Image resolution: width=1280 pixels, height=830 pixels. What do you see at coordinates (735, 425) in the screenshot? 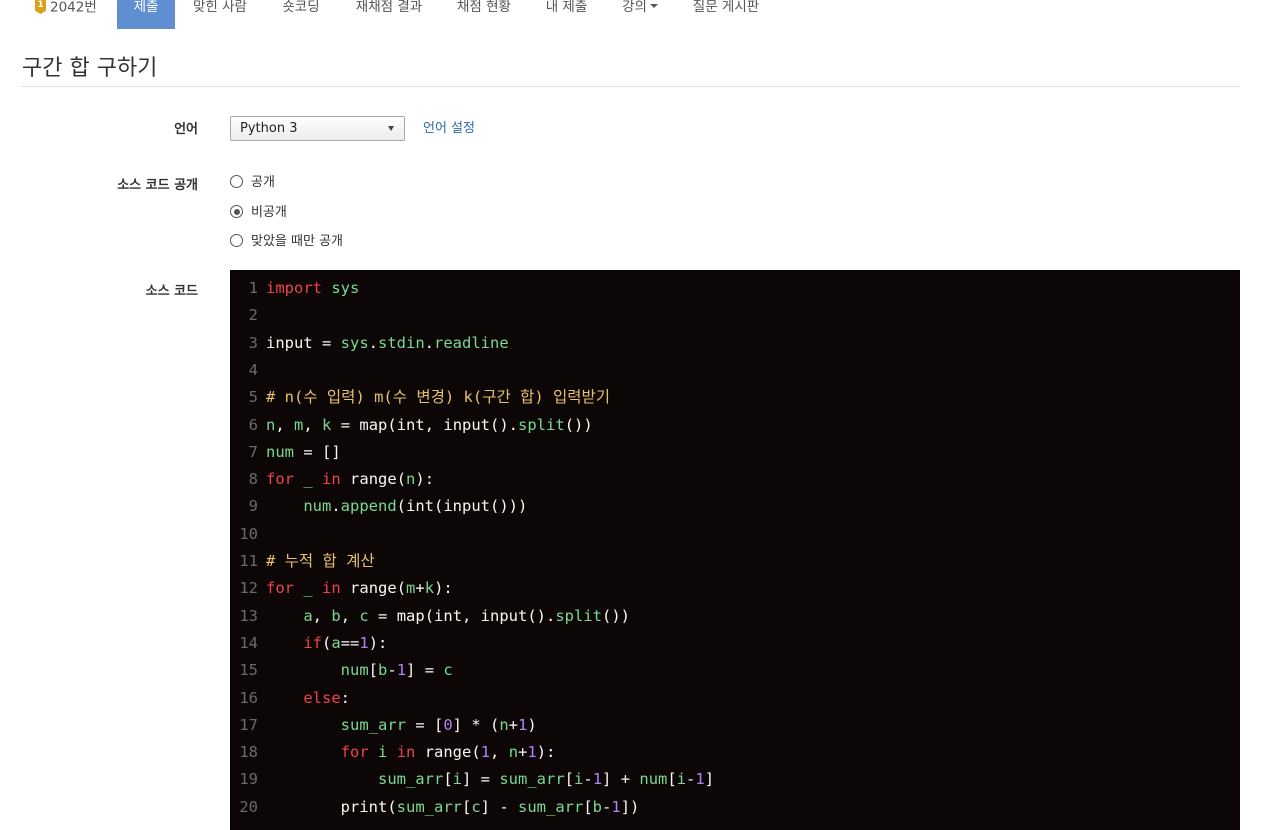
I see `code-line: 6 n, m, k = map(int, input().split())` at bounding box center [735, 425].